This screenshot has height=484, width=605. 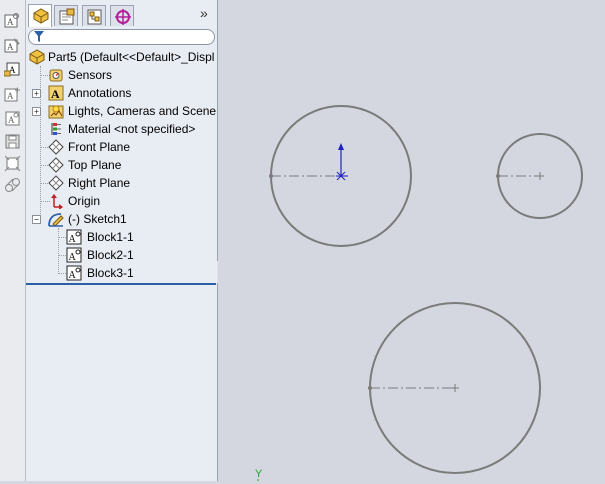 I want to click on featuremanager-tabs: », so click(x=122, y=14).